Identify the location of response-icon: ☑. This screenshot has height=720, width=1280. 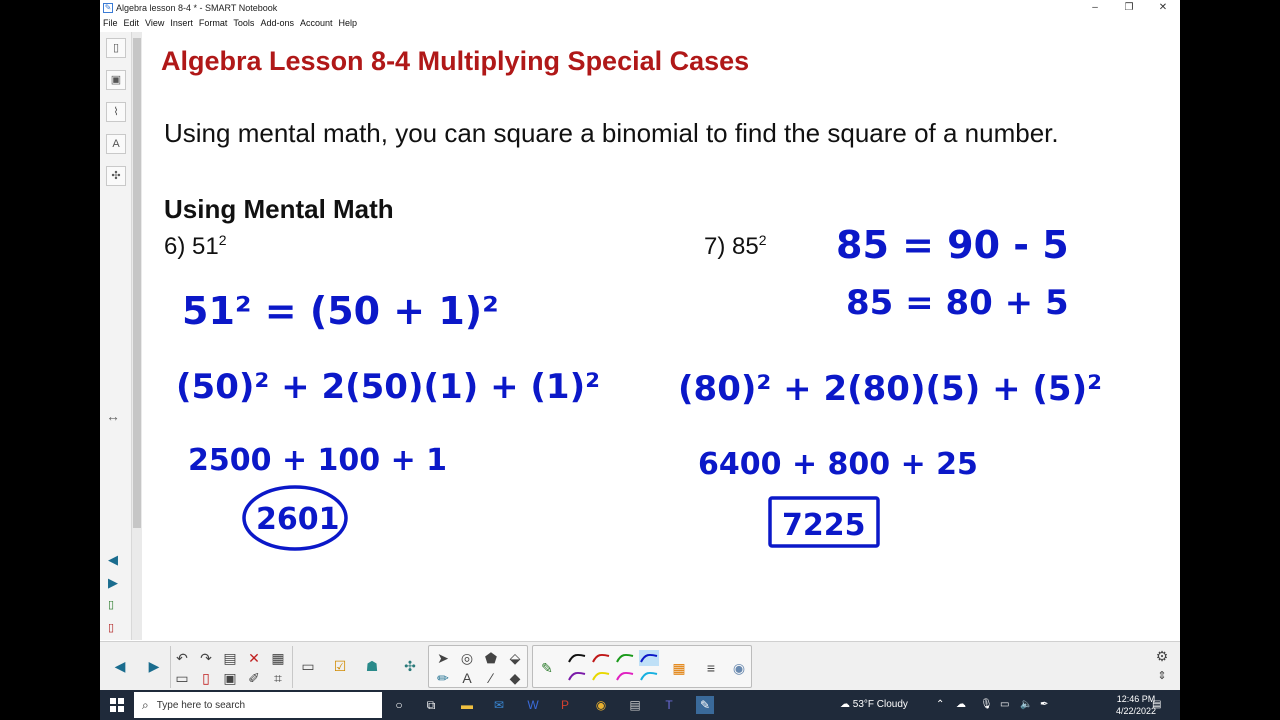
(340, 666).